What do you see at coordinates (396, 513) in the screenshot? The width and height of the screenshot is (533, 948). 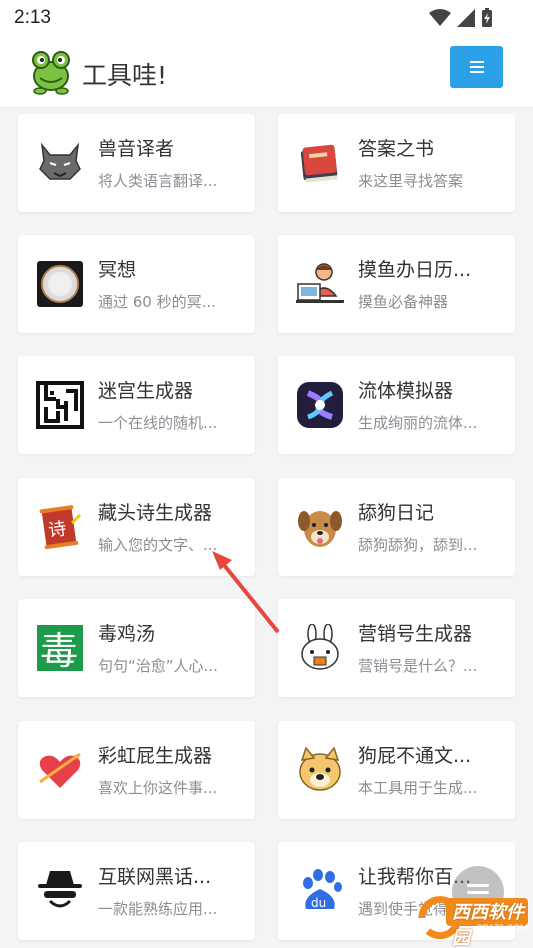 I see `tool-title: 舔狗日记` at bounding box center [396, 513].